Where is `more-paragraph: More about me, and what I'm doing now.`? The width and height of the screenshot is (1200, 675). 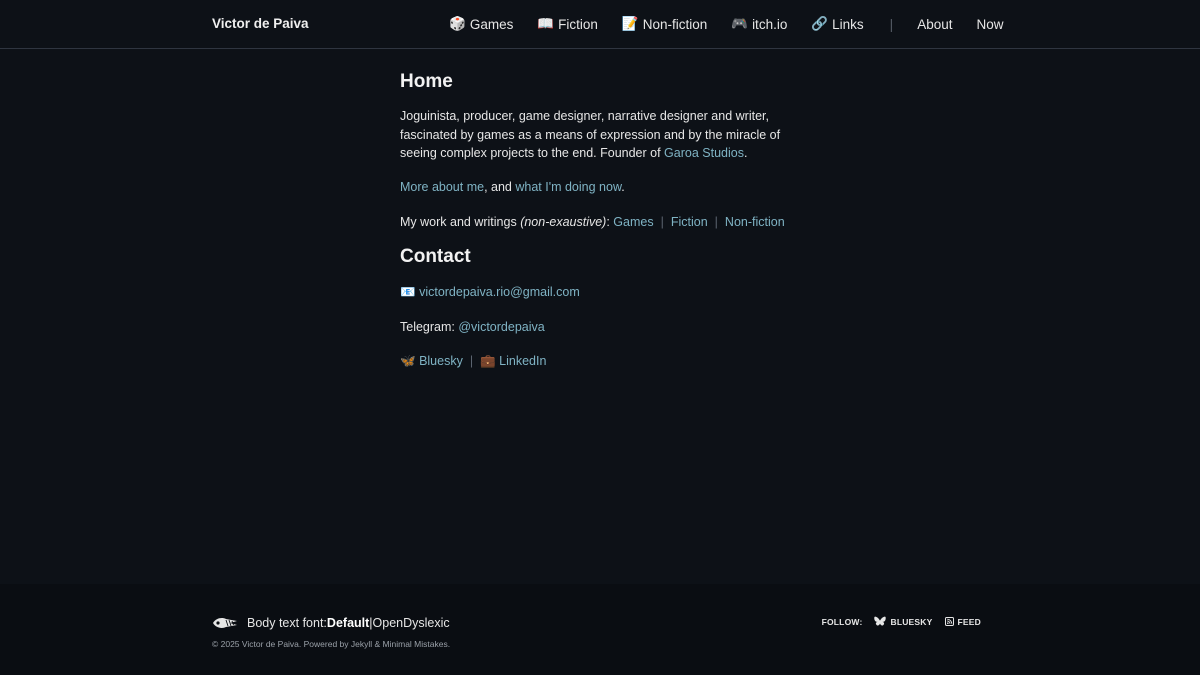 more-paragraph: More about me, and what I'm doing now. is located at coordinates (512, 187).